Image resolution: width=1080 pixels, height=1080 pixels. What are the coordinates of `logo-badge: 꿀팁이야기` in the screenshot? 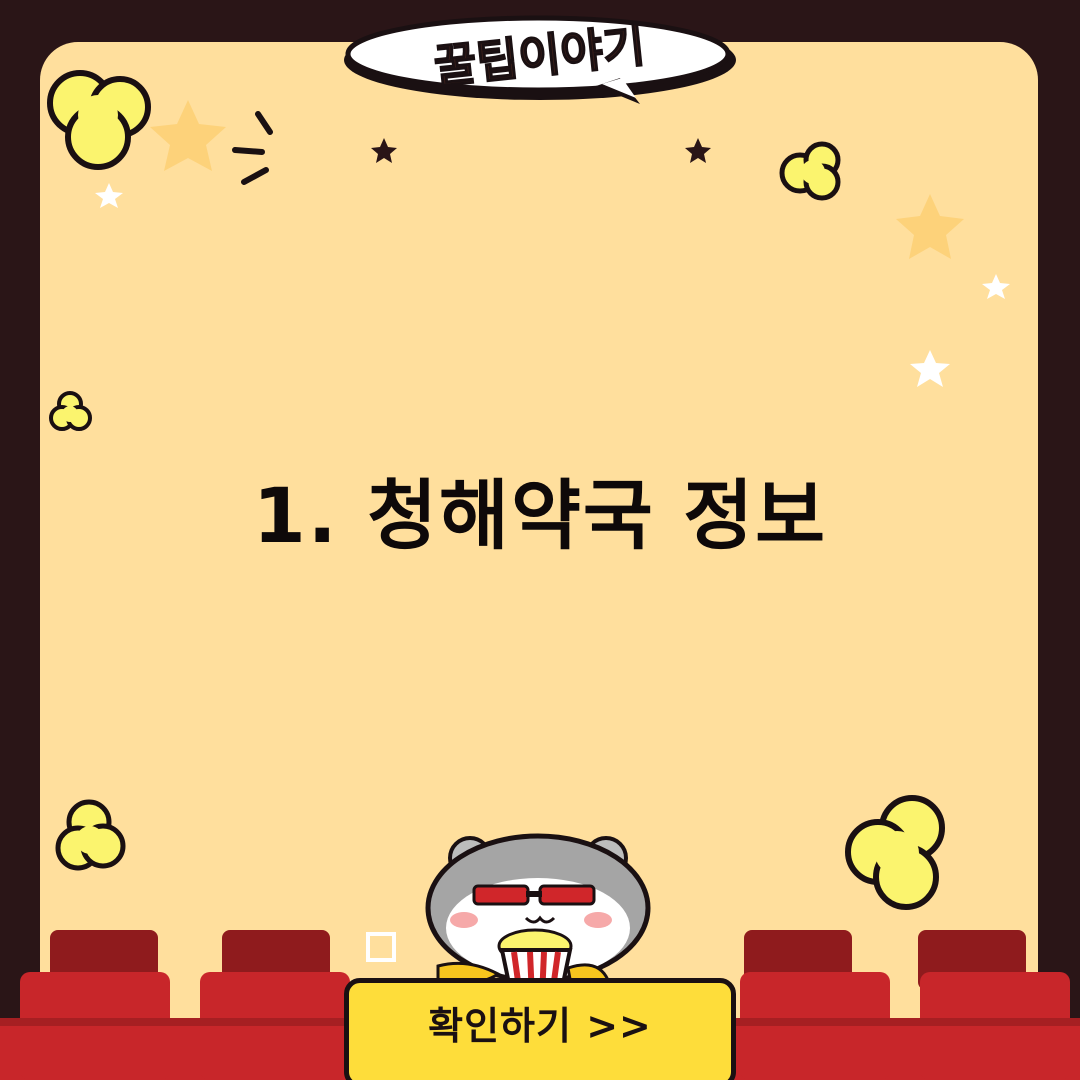 It's located at (540, 59).